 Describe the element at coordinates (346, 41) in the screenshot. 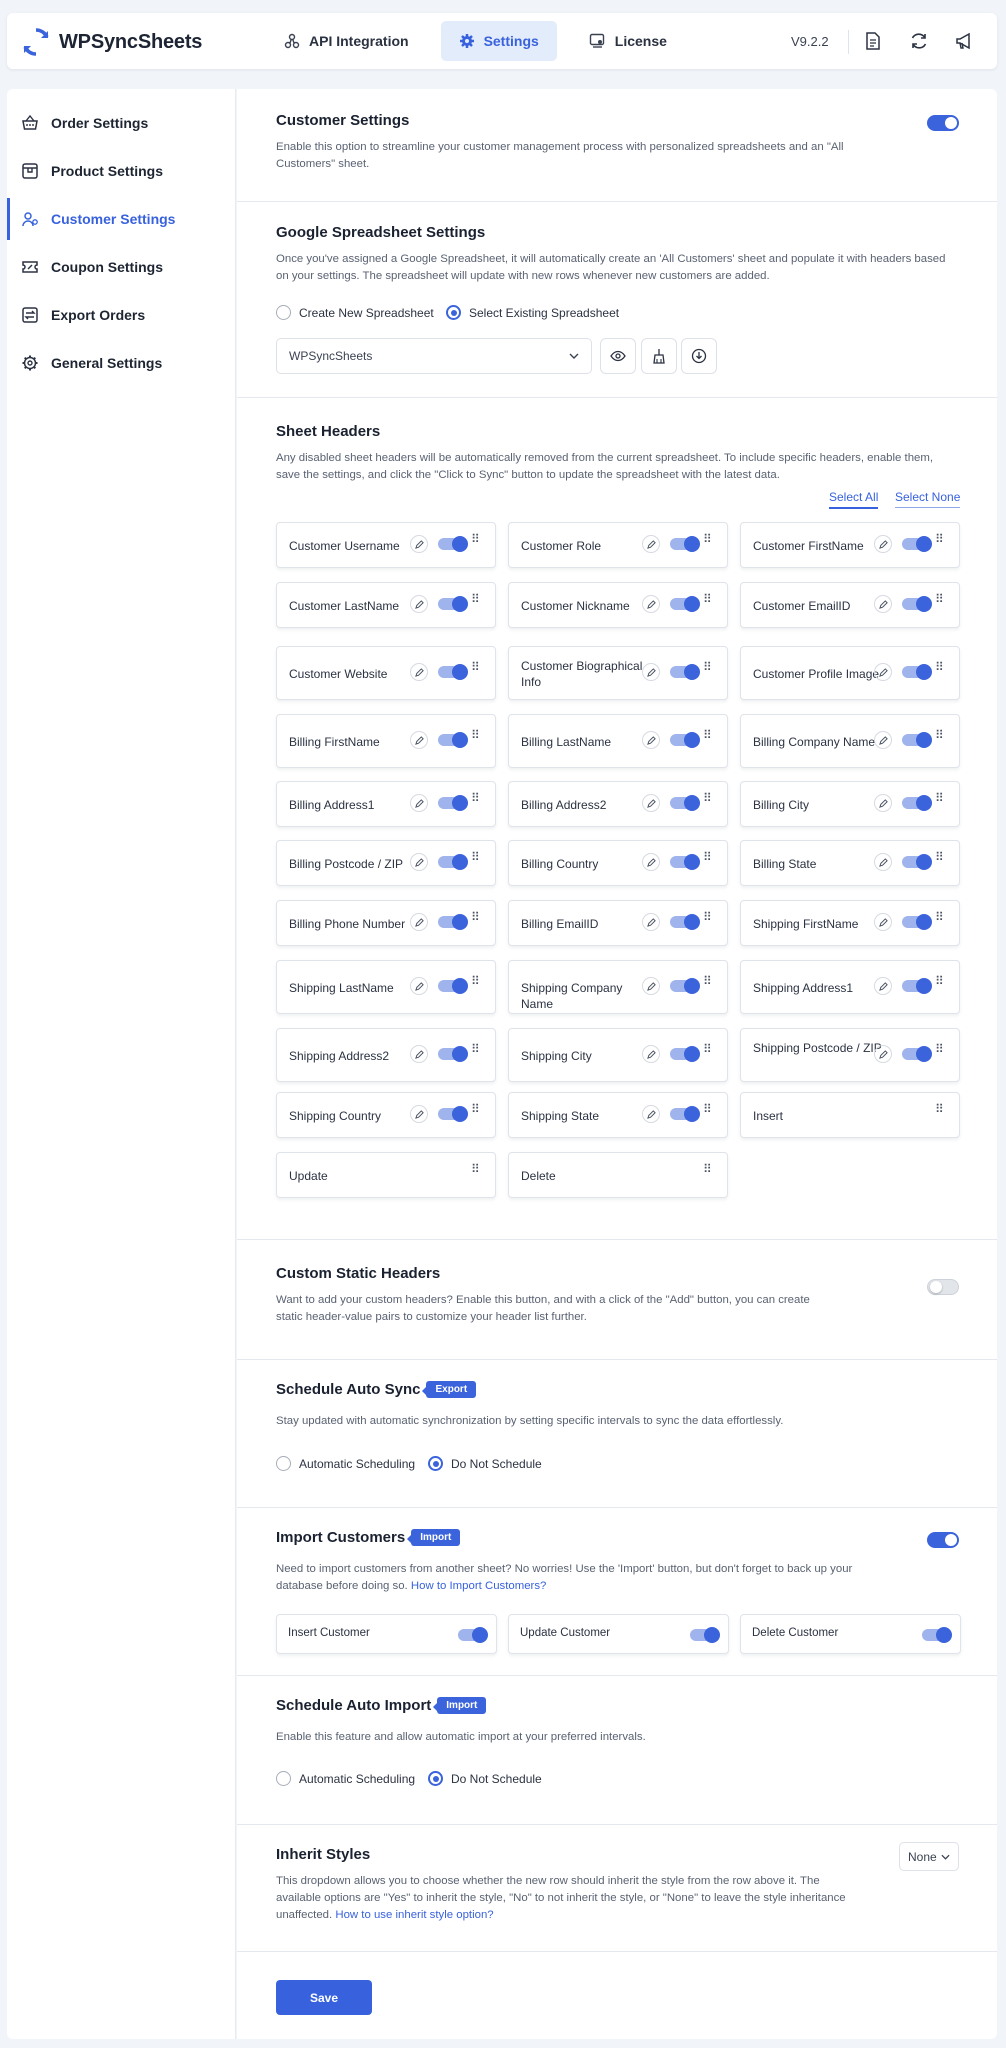

I see `nav-api-integration: API Integration` at that location.